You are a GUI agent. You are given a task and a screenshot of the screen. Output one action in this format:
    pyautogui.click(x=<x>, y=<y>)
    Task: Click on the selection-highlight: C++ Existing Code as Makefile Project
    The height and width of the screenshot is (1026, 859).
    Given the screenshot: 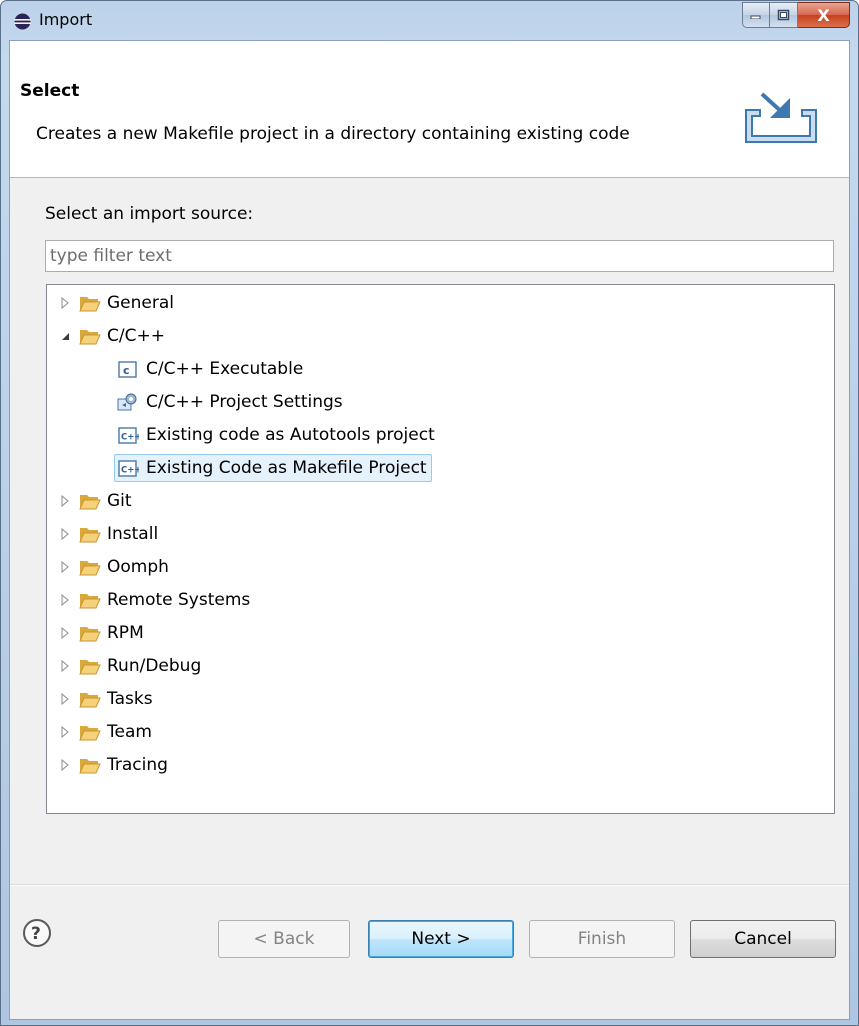 What is the action you would take?
    pyautogui.click(x=273, y=468)
    